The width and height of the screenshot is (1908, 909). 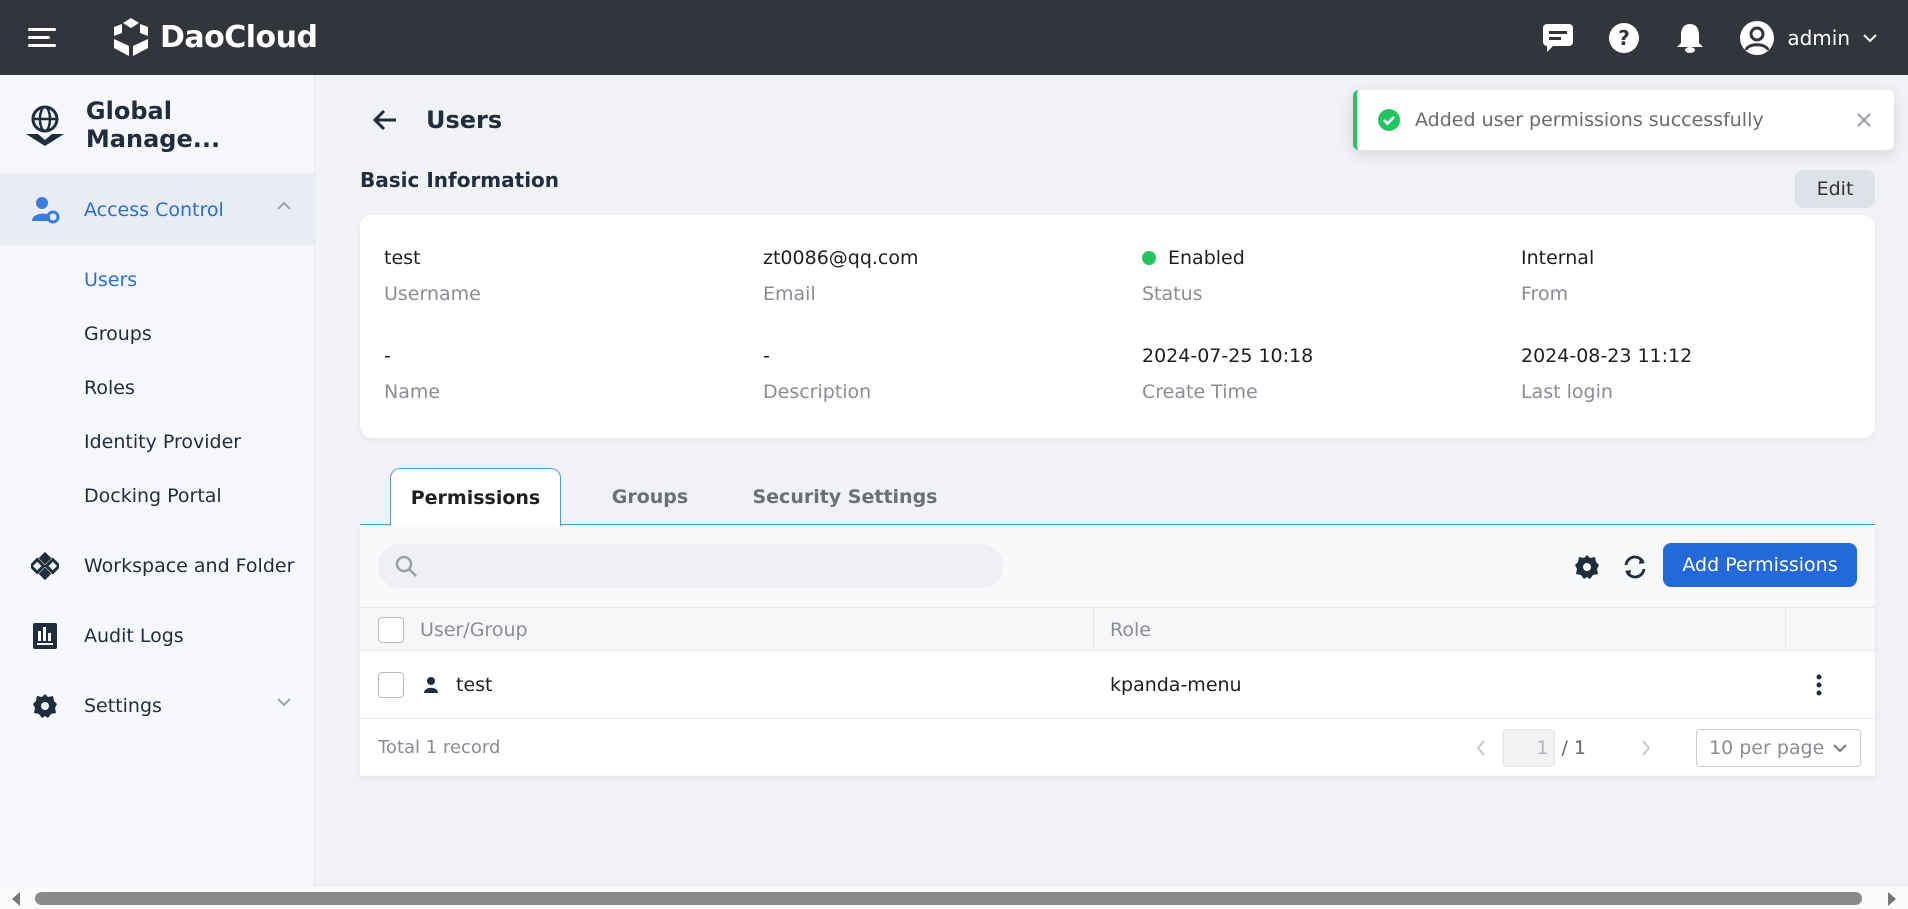 What do you see at coordinates (1149, 258) in the screenshot?
I see `status-dot-icon` at bounding box center [1149, 258].